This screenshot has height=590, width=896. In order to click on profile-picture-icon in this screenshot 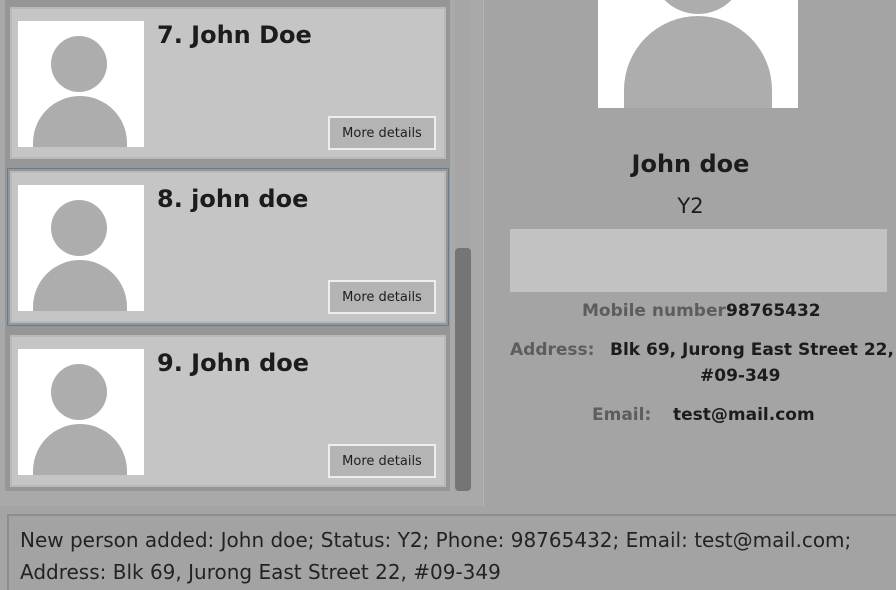, I will do `click(698, 54)`.